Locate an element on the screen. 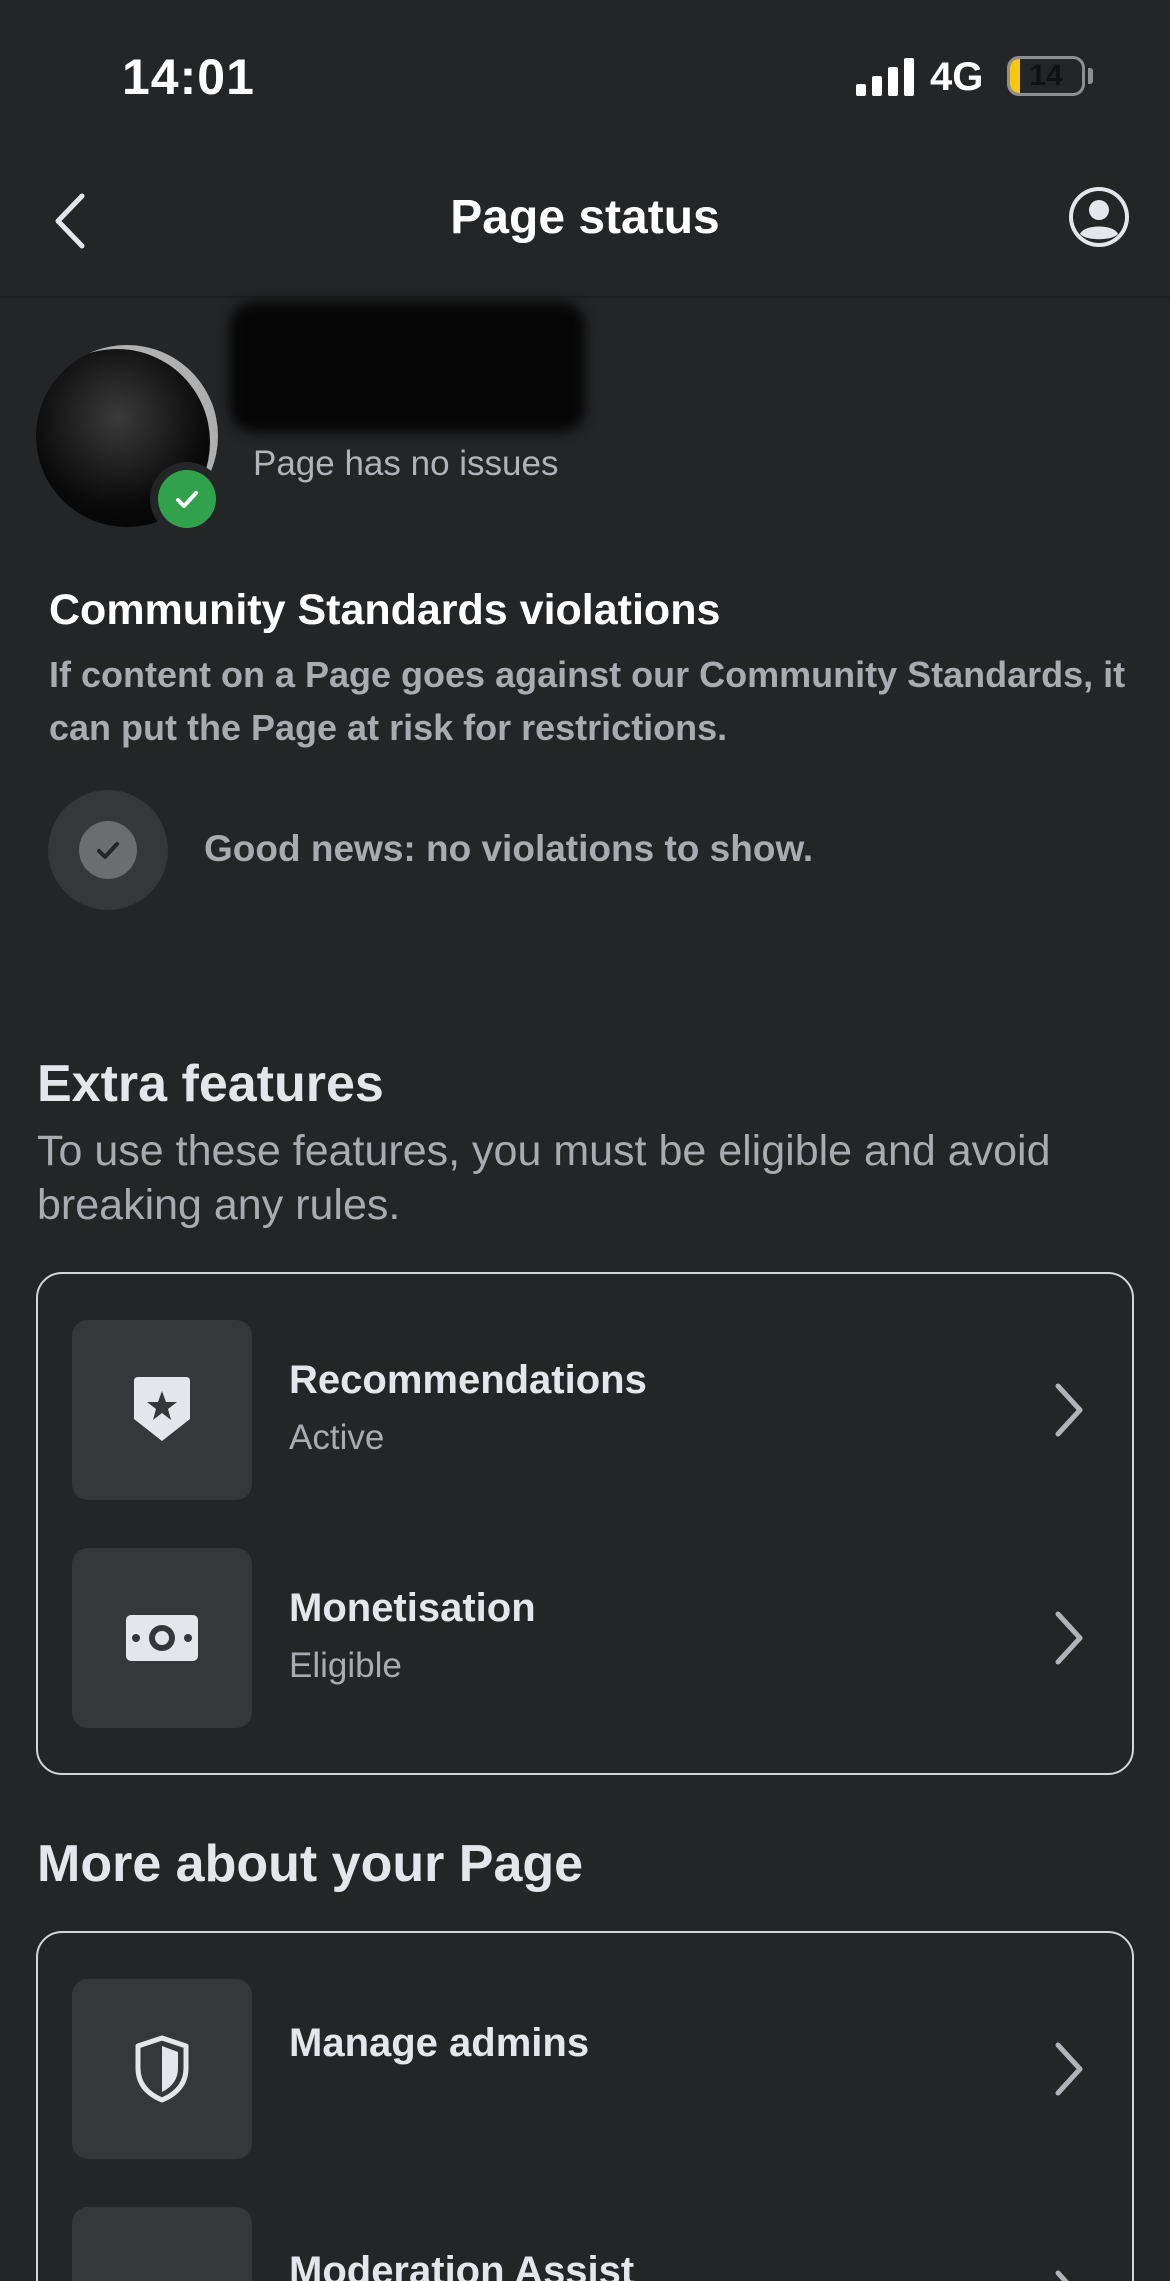  check-circle-icon is located at coordinates (187, 499).